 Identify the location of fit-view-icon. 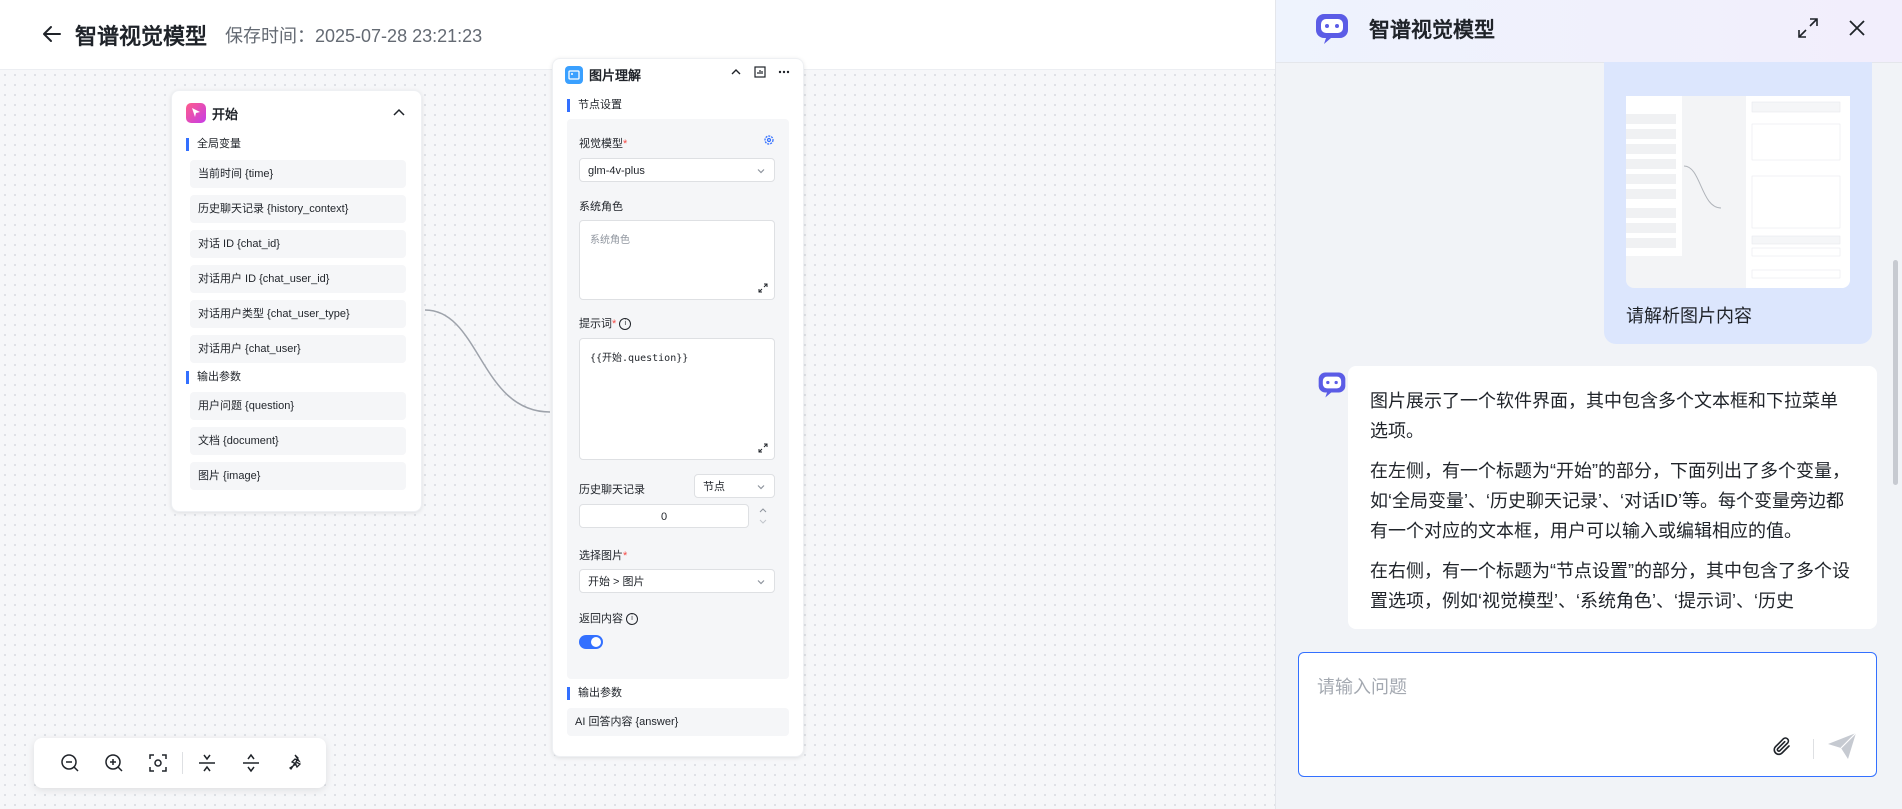
(158, 763).